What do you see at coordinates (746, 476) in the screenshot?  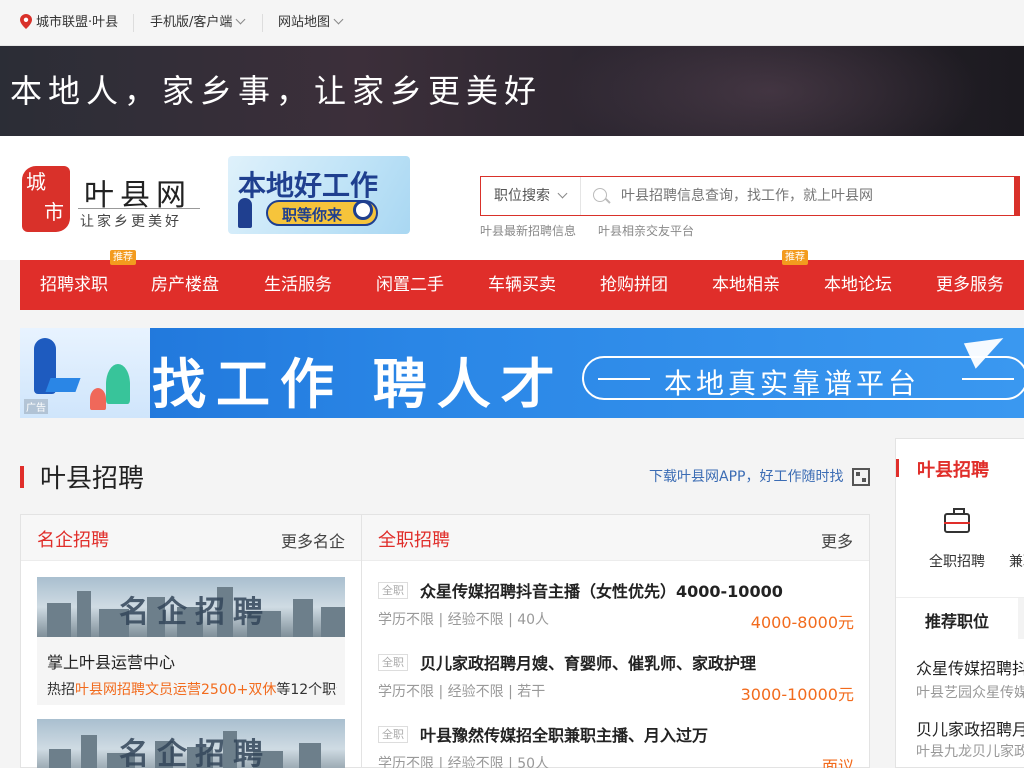 I see `download-app-link: 下载叶县网APP，好工作随时找` at bounding box center [746, 476].